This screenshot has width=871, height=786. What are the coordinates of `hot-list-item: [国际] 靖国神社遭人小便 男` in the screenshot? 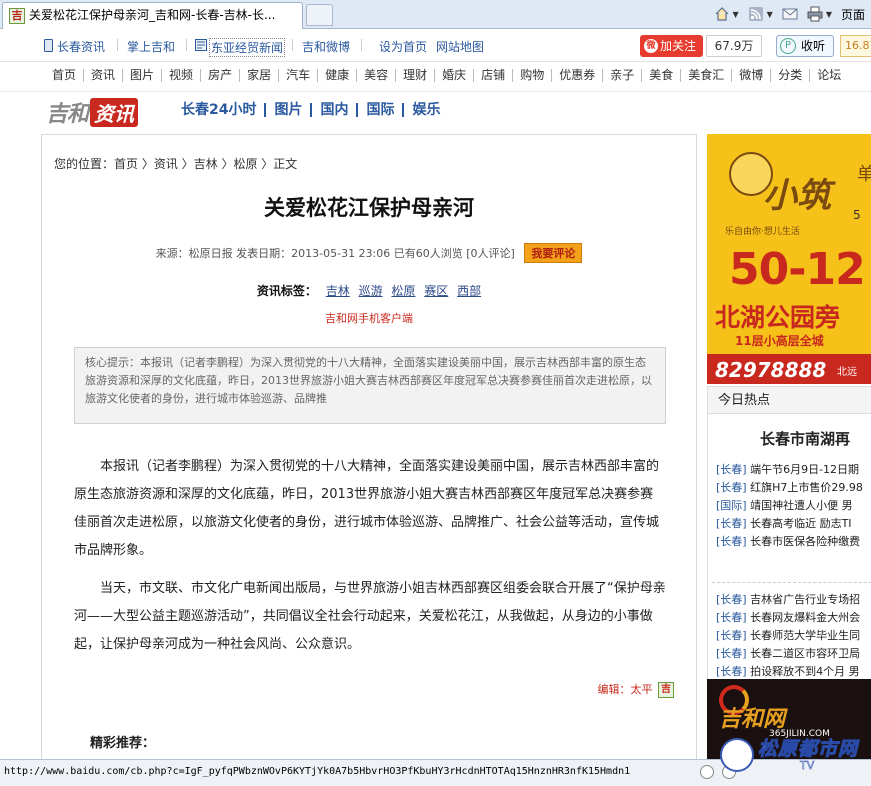 It's located at (784, 505).